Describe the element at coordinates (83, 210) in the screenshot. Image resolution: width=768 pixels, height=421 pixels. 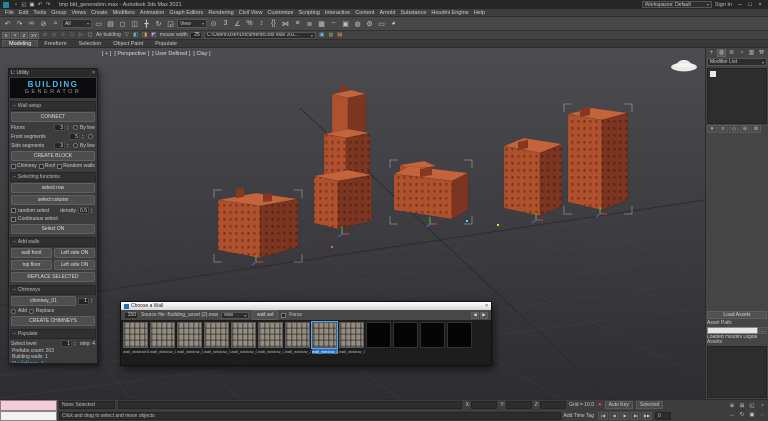
I see `density-field: 0.5` at that location.